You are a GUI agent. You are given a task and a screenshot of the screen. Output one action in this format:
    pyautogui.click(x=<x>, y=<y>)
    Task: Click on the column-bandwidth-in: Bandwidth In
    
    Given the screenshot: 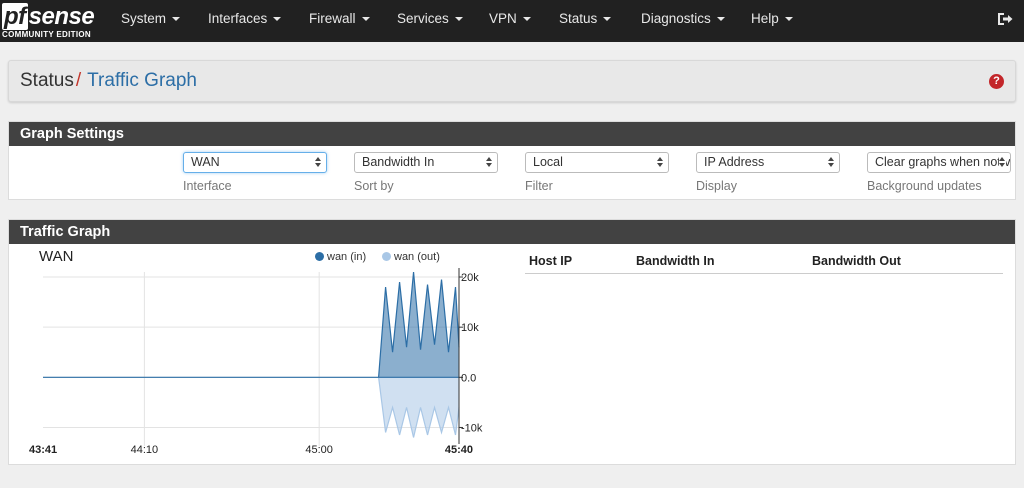 What is the action you would take?
    pyautogui.click(x=675, y=261)
    